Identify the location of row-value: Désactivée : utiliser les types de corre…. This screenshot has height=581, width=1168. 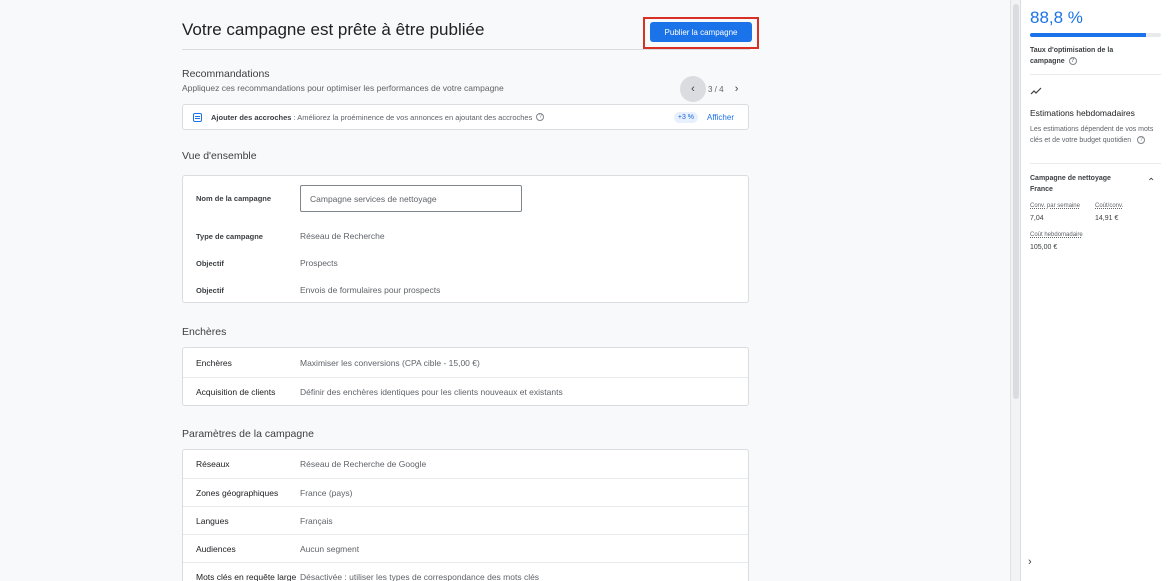
(420, 576).